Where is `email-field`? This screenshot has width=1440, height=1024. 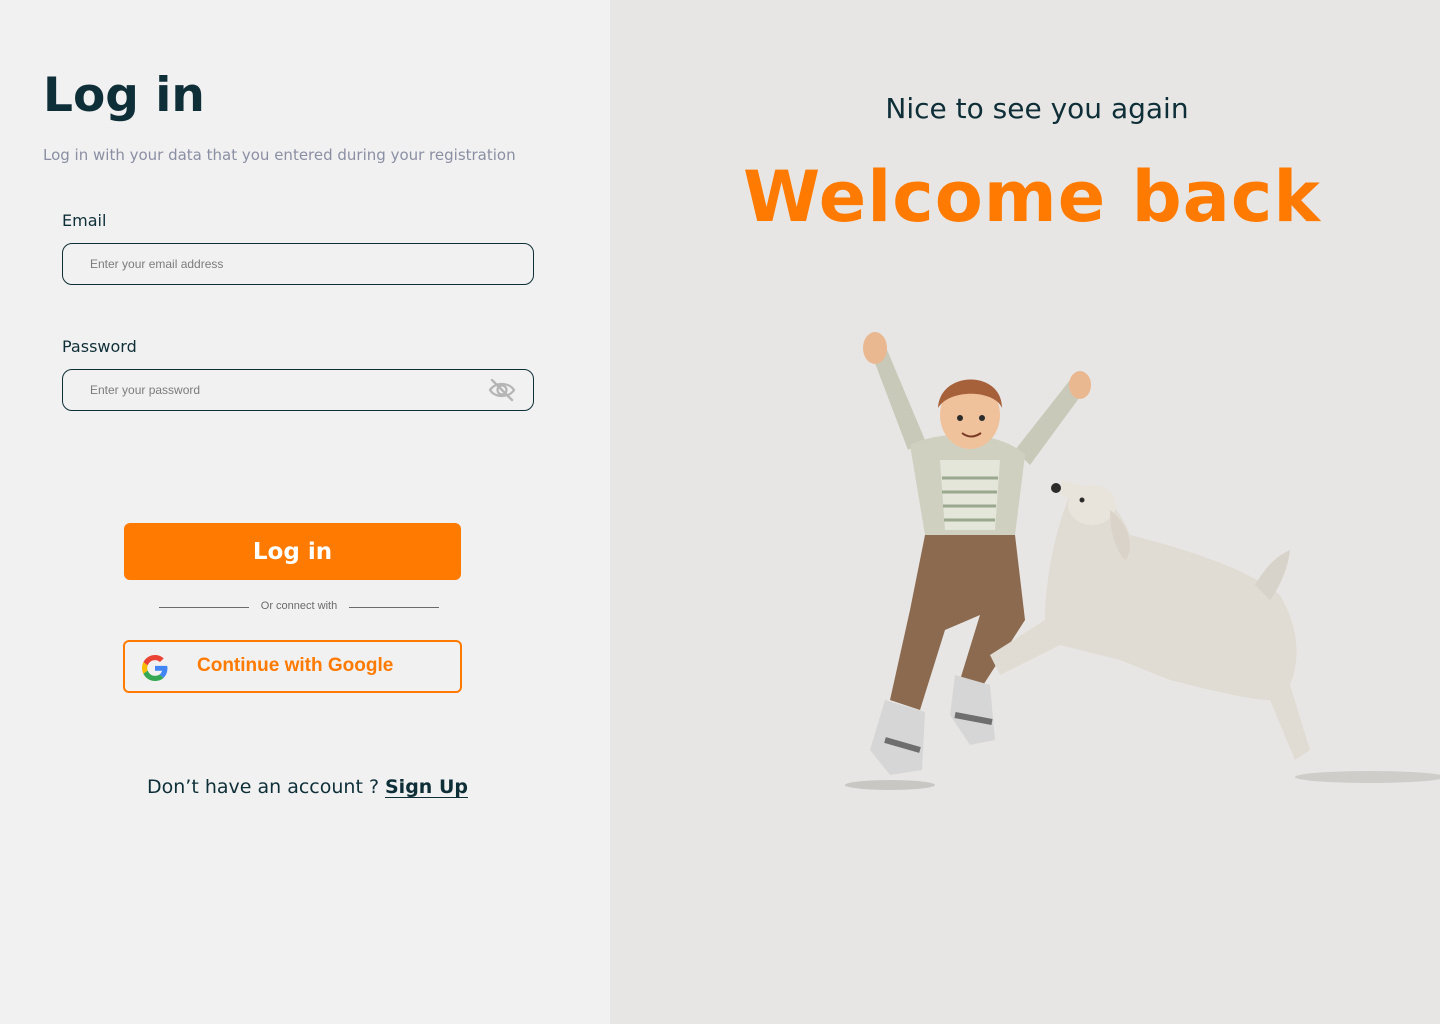 email-field is located at coordinates (298, 264).